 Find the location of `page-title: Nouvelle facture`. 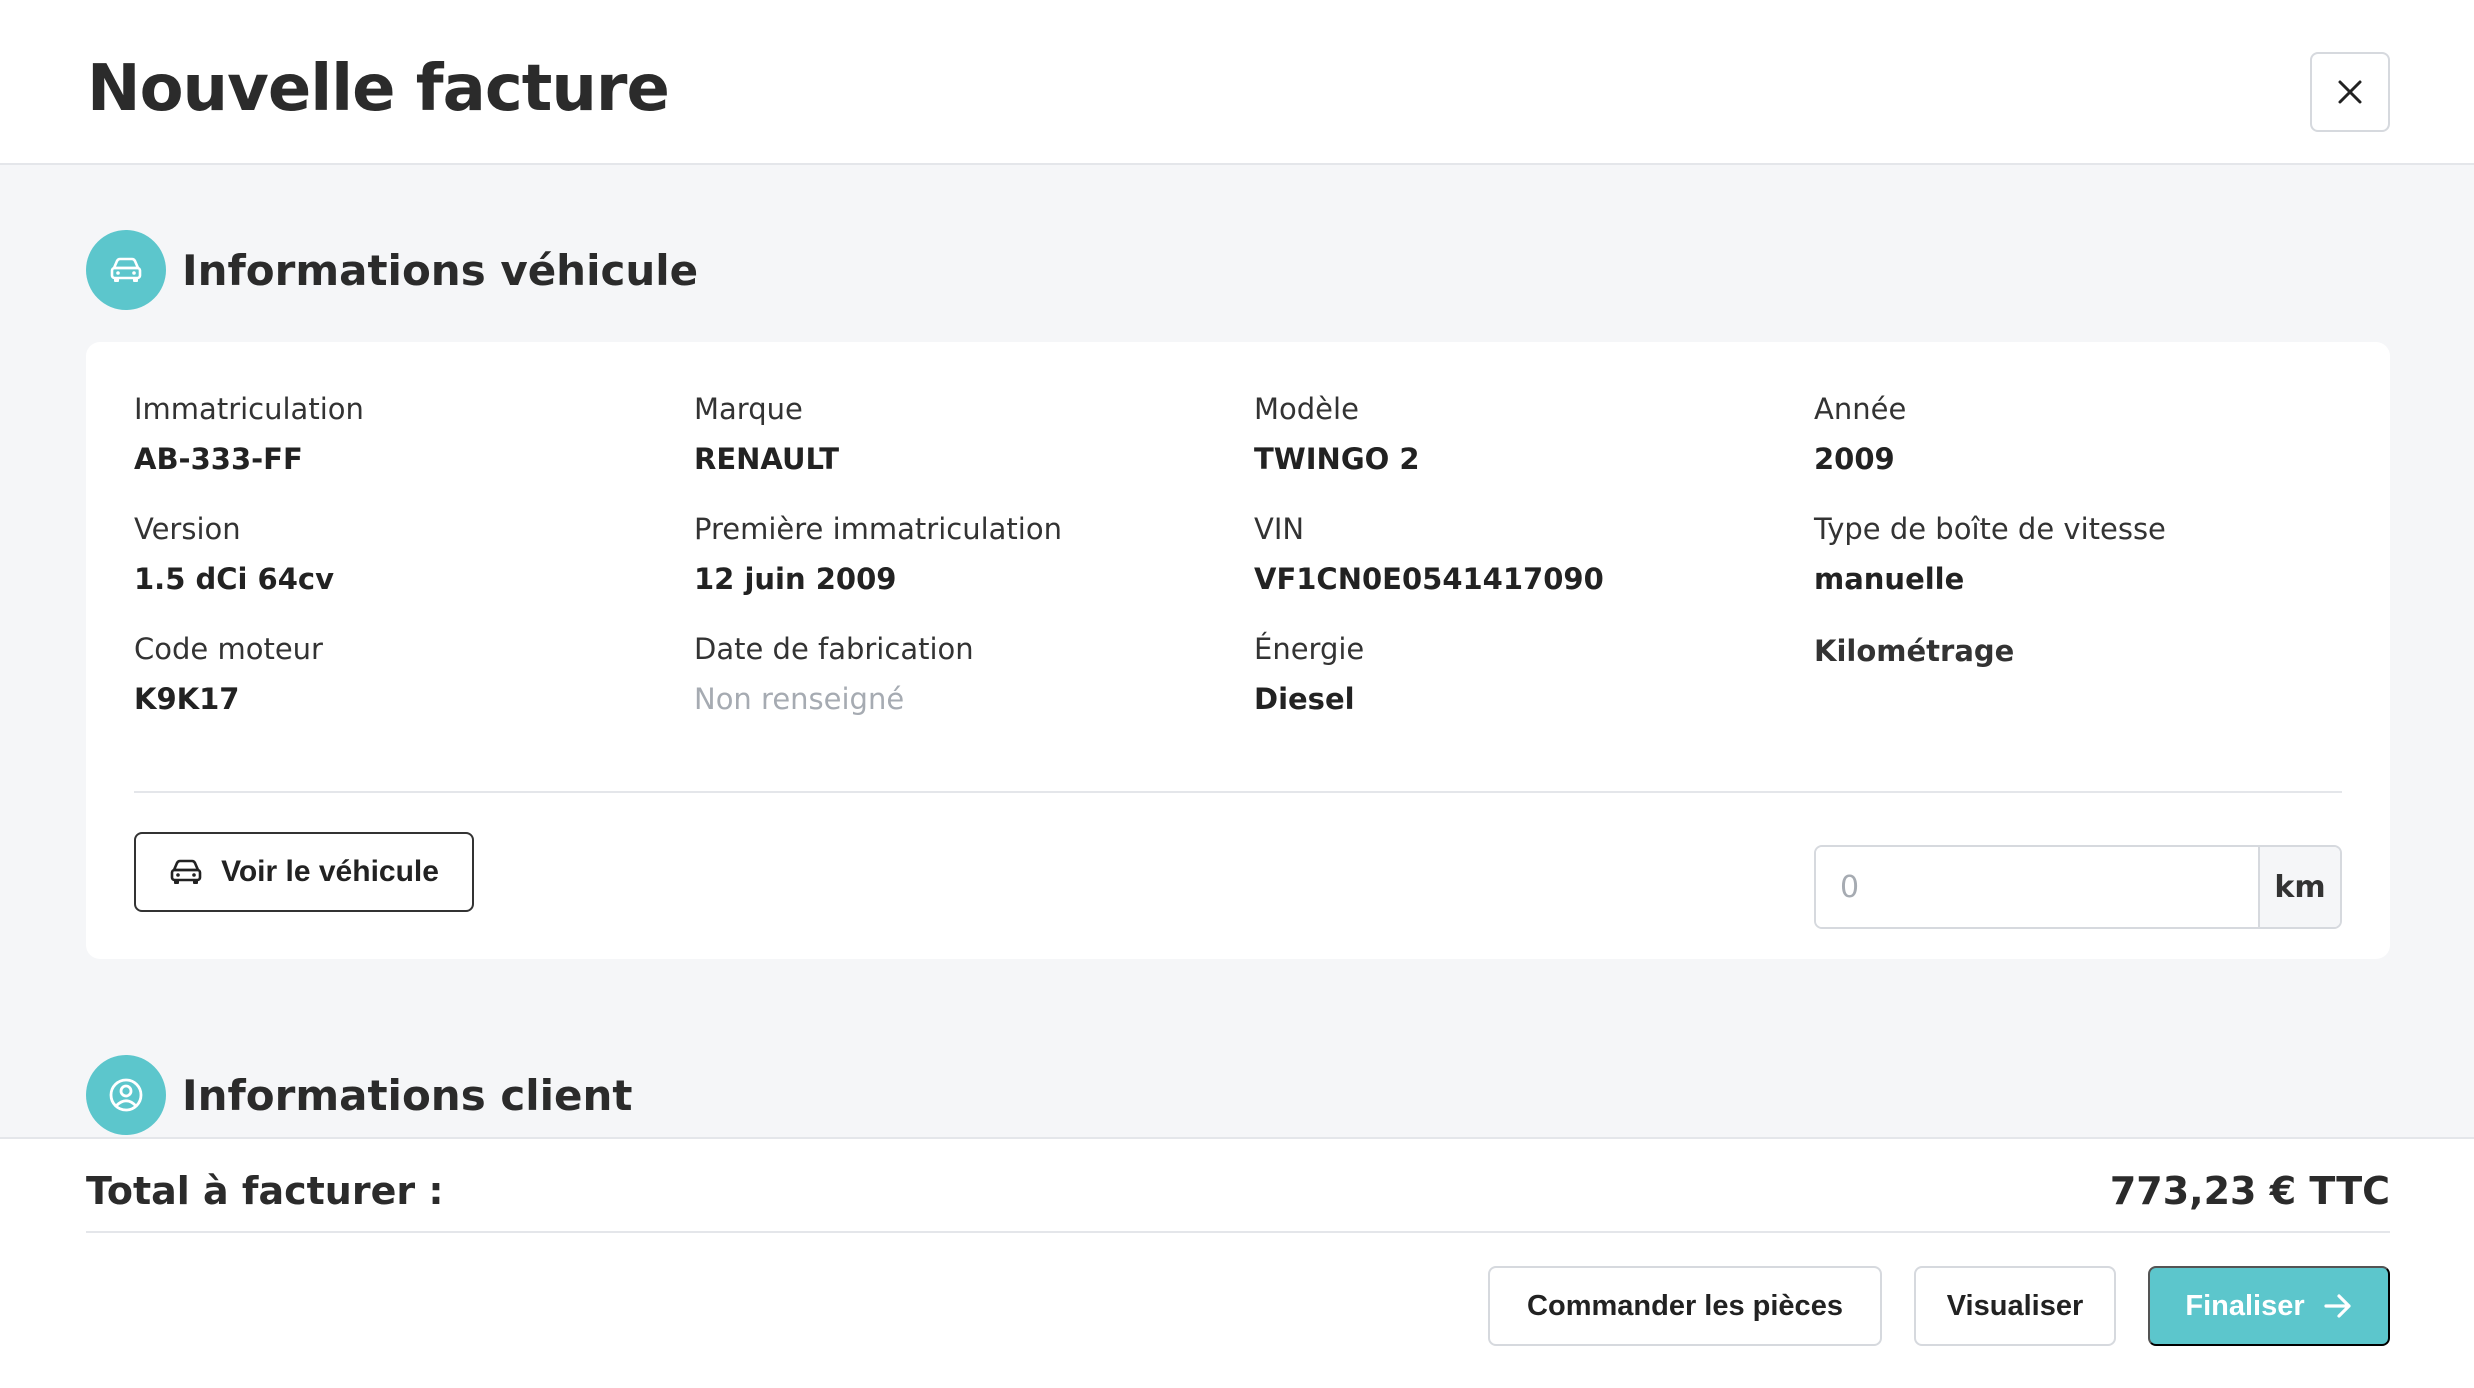

page-title: Nouvelle facture is located at coordinates (378, 89).